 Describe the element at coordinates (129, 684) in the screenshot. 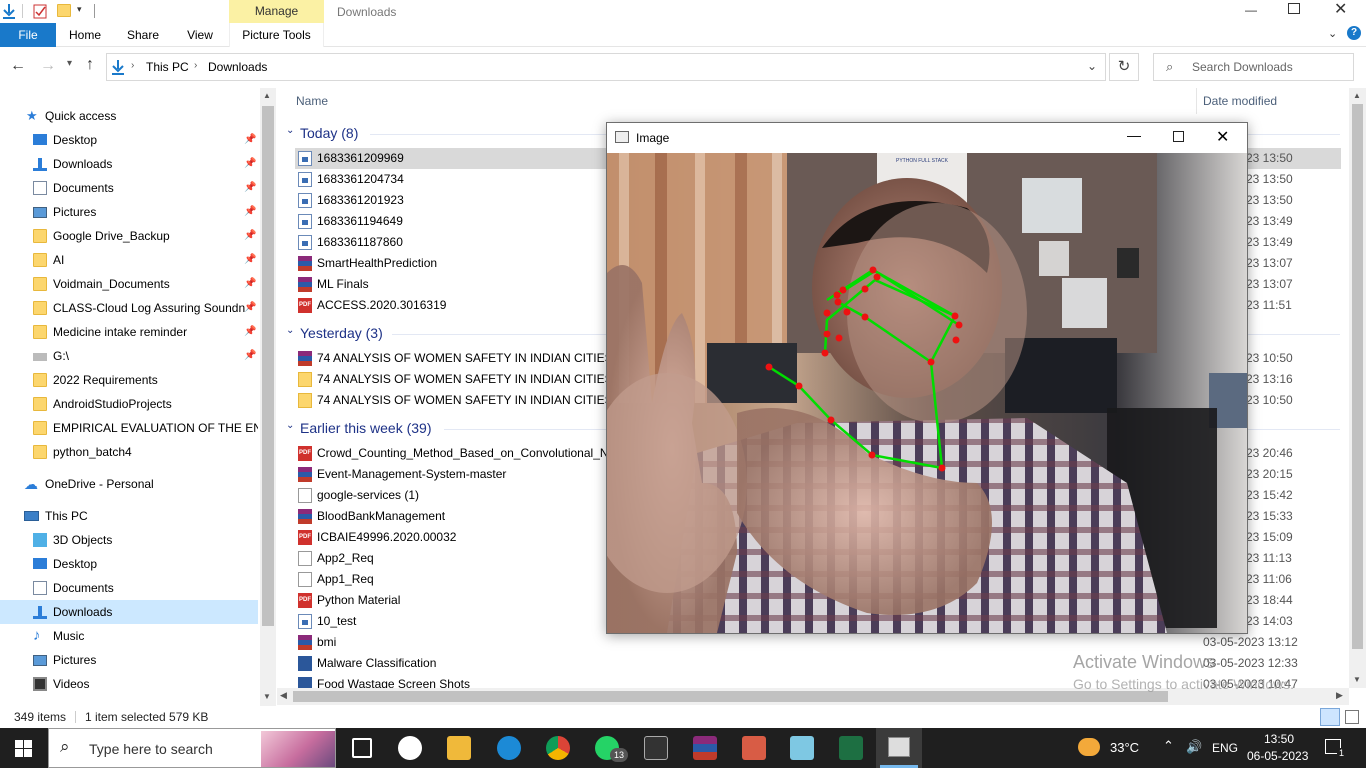

I see `sidebar-pc-item-videos: Videos` at that location.